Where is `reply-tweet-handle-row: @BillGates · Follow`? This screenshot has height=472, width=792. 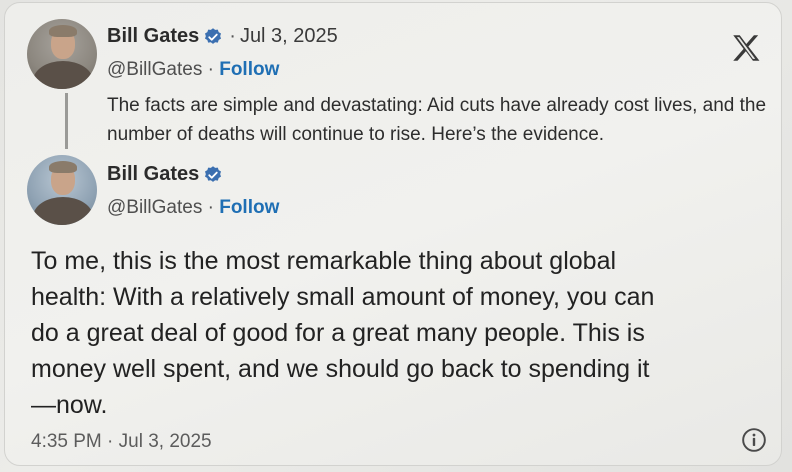
reply-tweet-handle-row: @BillGates · Follow is located at coordinates (193, 208).